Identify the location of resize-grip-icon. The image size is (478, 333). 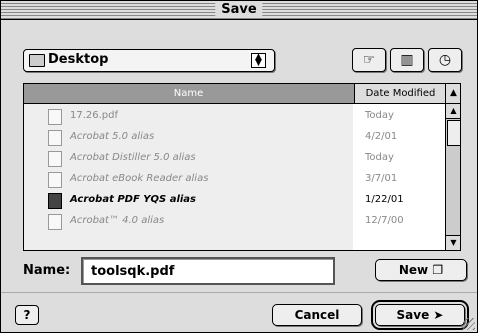
(469, 324).